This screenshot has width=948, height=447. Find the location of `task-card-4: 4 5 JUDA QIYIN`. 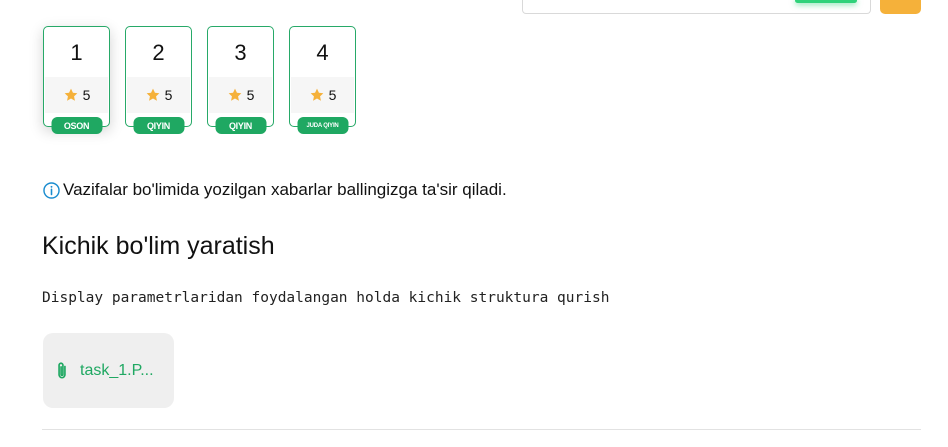

task-card-4: 4 5 JUDA QIYIN is located at coordinates (322, 80).